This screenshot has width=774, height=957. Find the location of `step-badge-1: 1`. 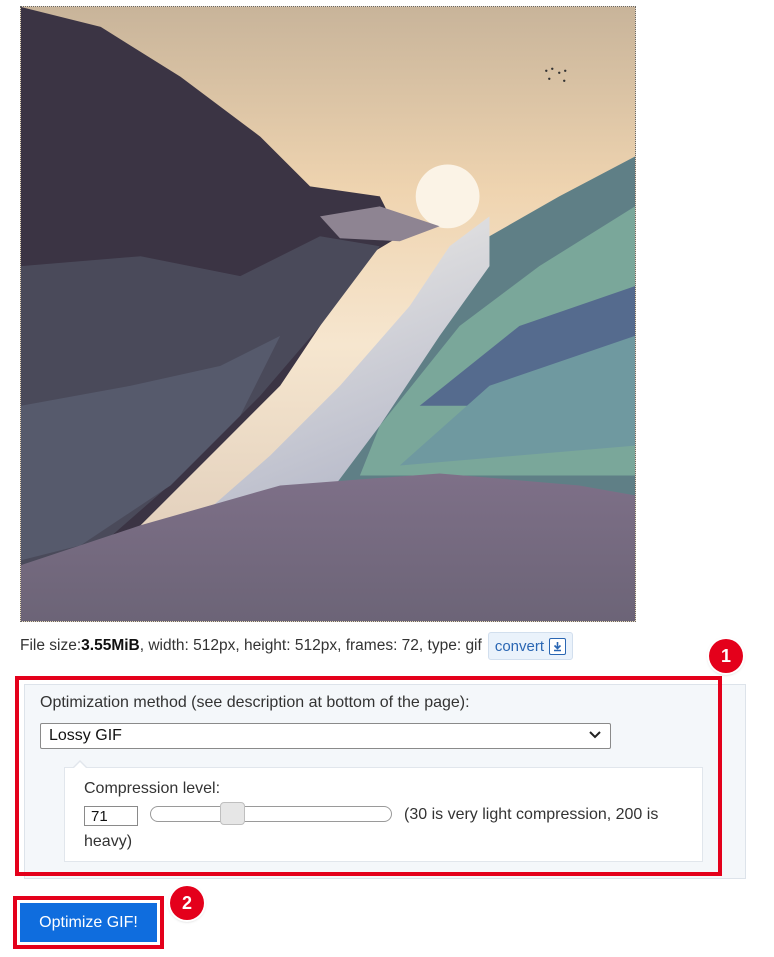

step-badge-1: 1 is located at coordinates (726, 656).